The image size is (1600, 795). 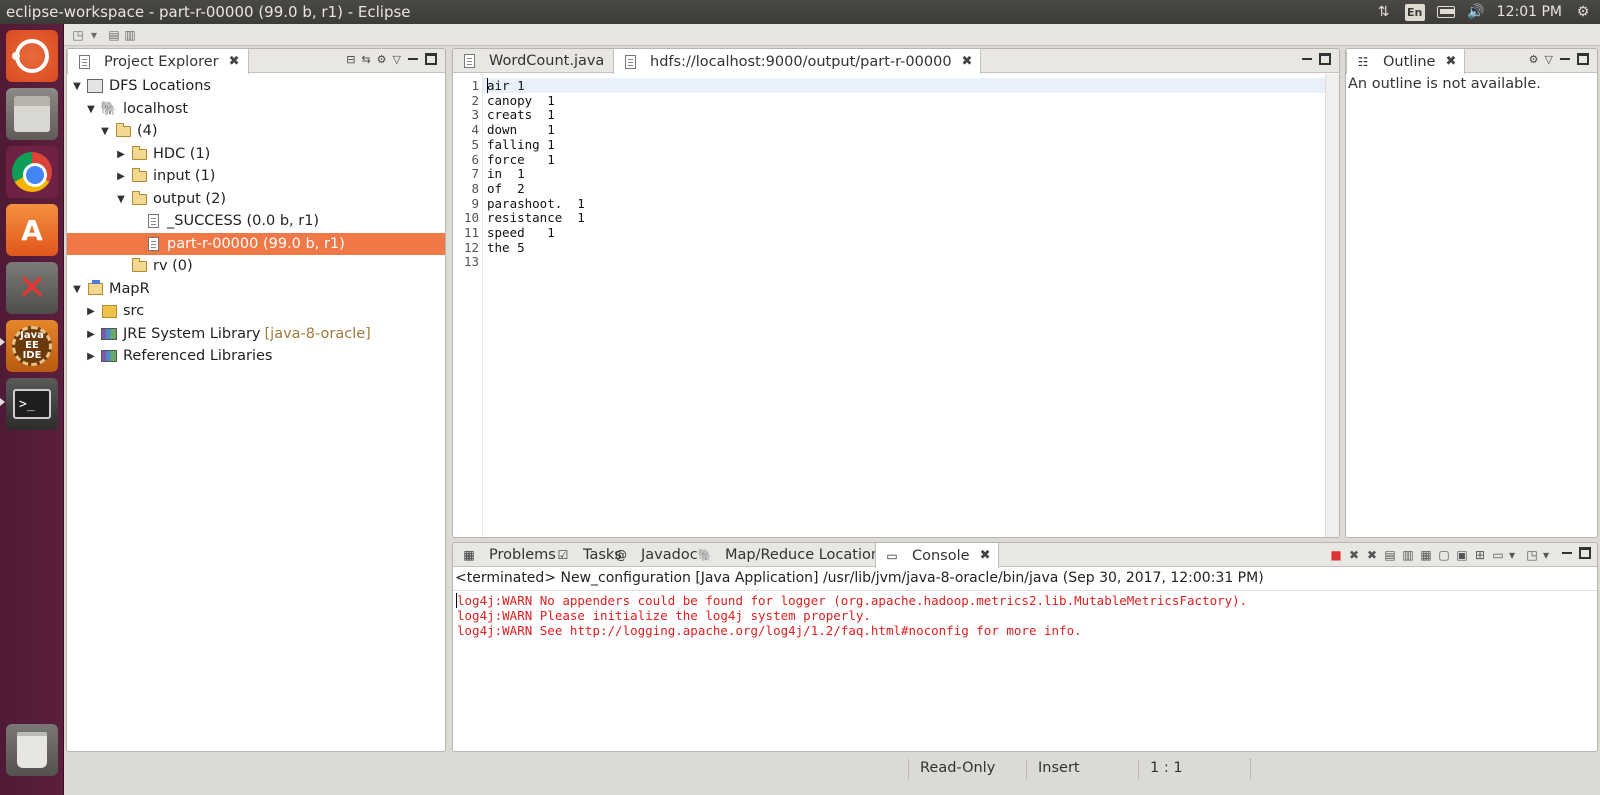 What do you see at coordinates (521, 100) in the screenshot?
I see `code-line: canopy 1` at bounding box center [521, 100].